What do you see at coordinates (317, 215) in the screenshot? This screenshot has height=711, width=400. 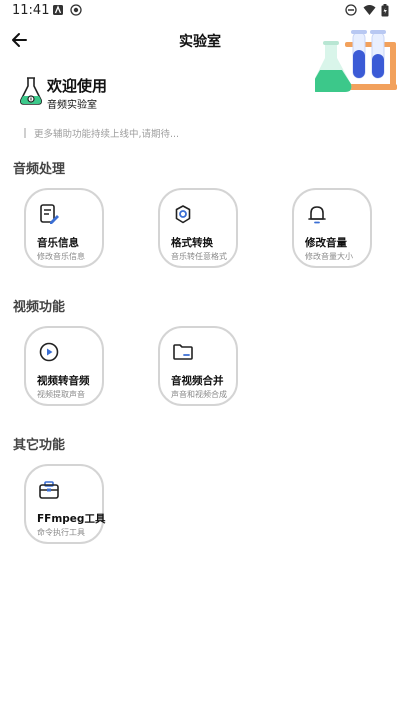 I see `bell-icon` at bounding box center [317, 215].